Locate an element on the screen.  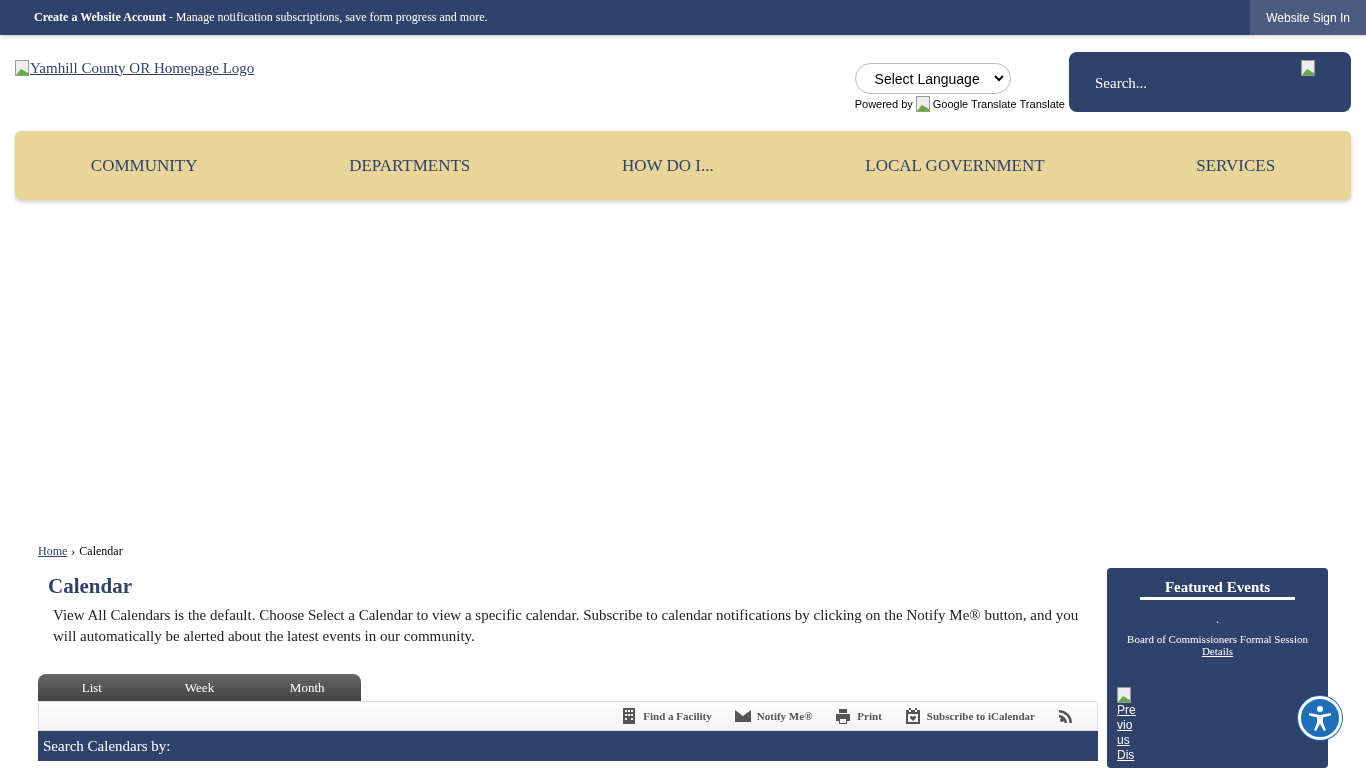
breadcrumb-current: Calendar is located at coordinates (101, 551).